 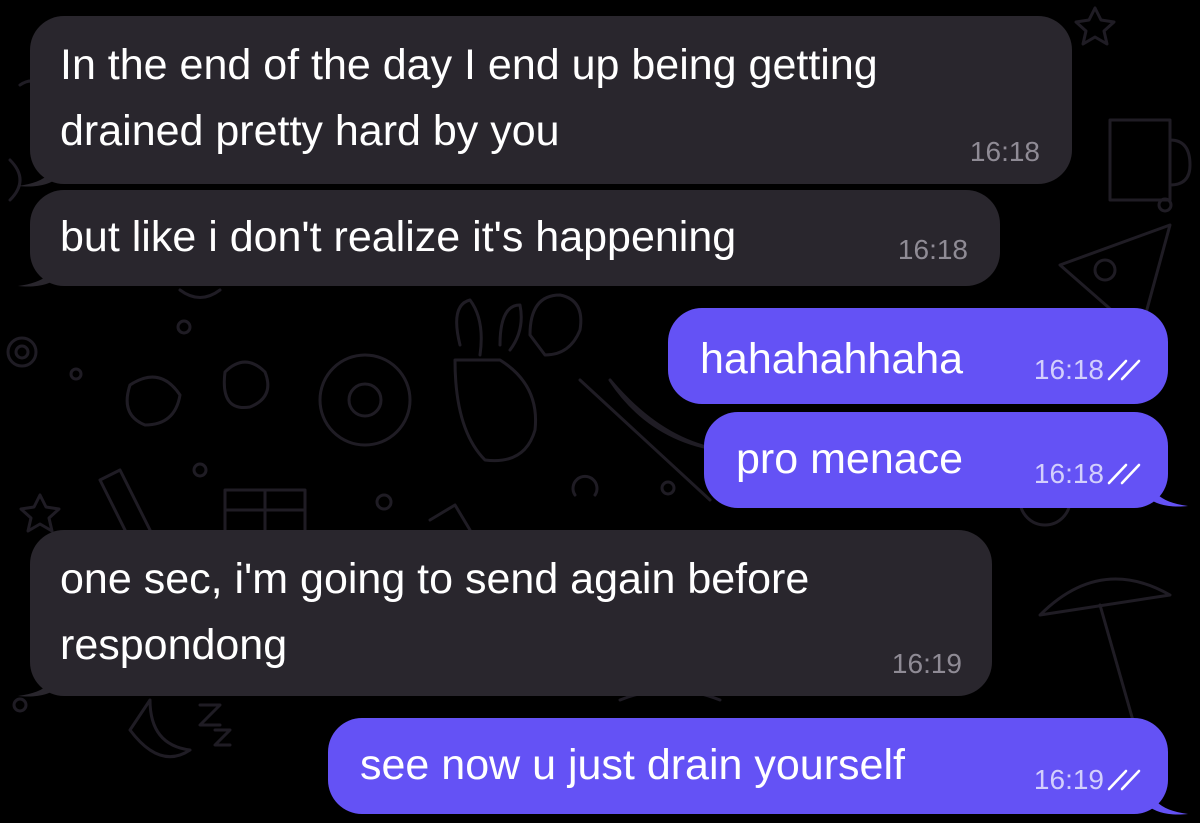 I want to click on doodle-spiral-icon, so click(x=22, y=352).